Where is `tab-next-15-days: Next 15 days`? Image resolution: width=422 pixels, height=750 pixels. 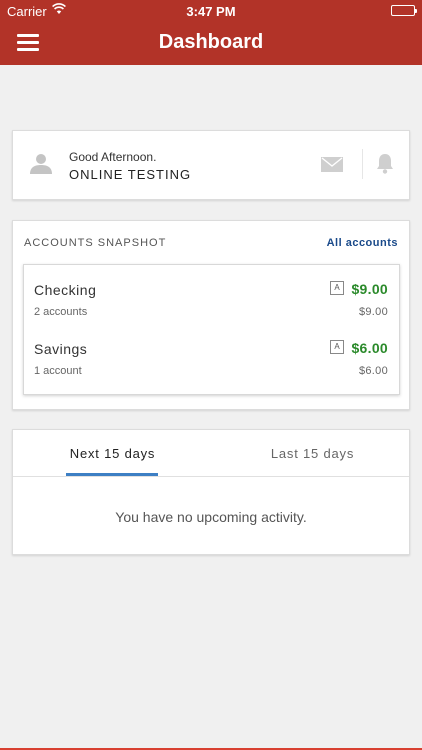 tab-next-15-days: Next 15 days is located at coordinates (112, 453).